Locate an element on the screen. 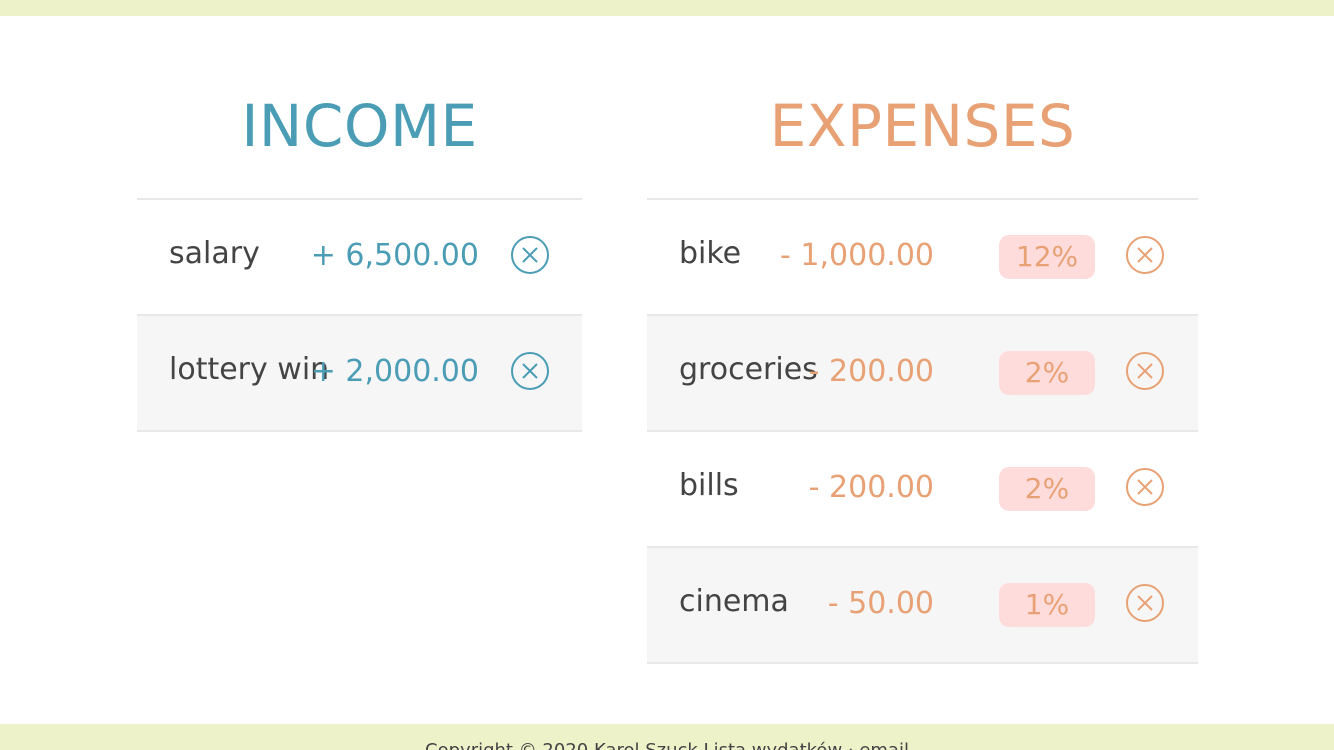  income-item: salary + 6,500.00 is located at coordinates (359, 258).